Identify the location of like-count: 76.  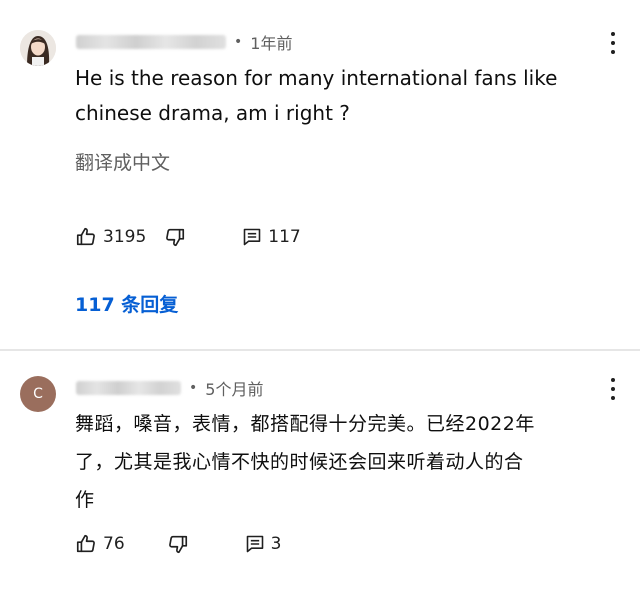
(114, 544).